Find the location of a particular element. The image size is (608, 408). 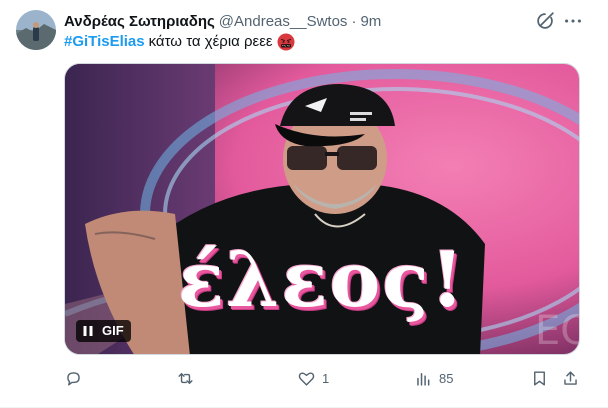

gif-badge: GIF is located at coordinates (113, 330).